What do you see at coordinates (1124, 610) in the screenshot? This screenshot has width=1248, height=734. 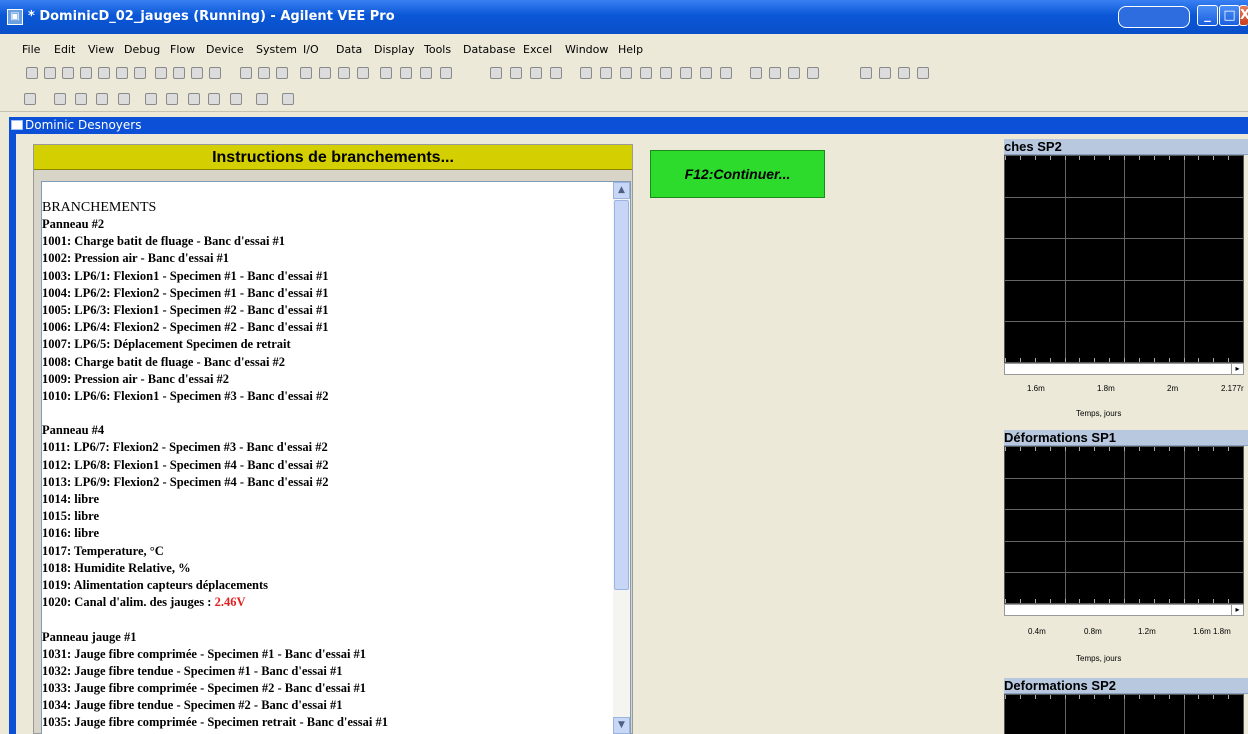 I see `plot-2-scrollbar: ▸` at bounding box center [1124, 610].